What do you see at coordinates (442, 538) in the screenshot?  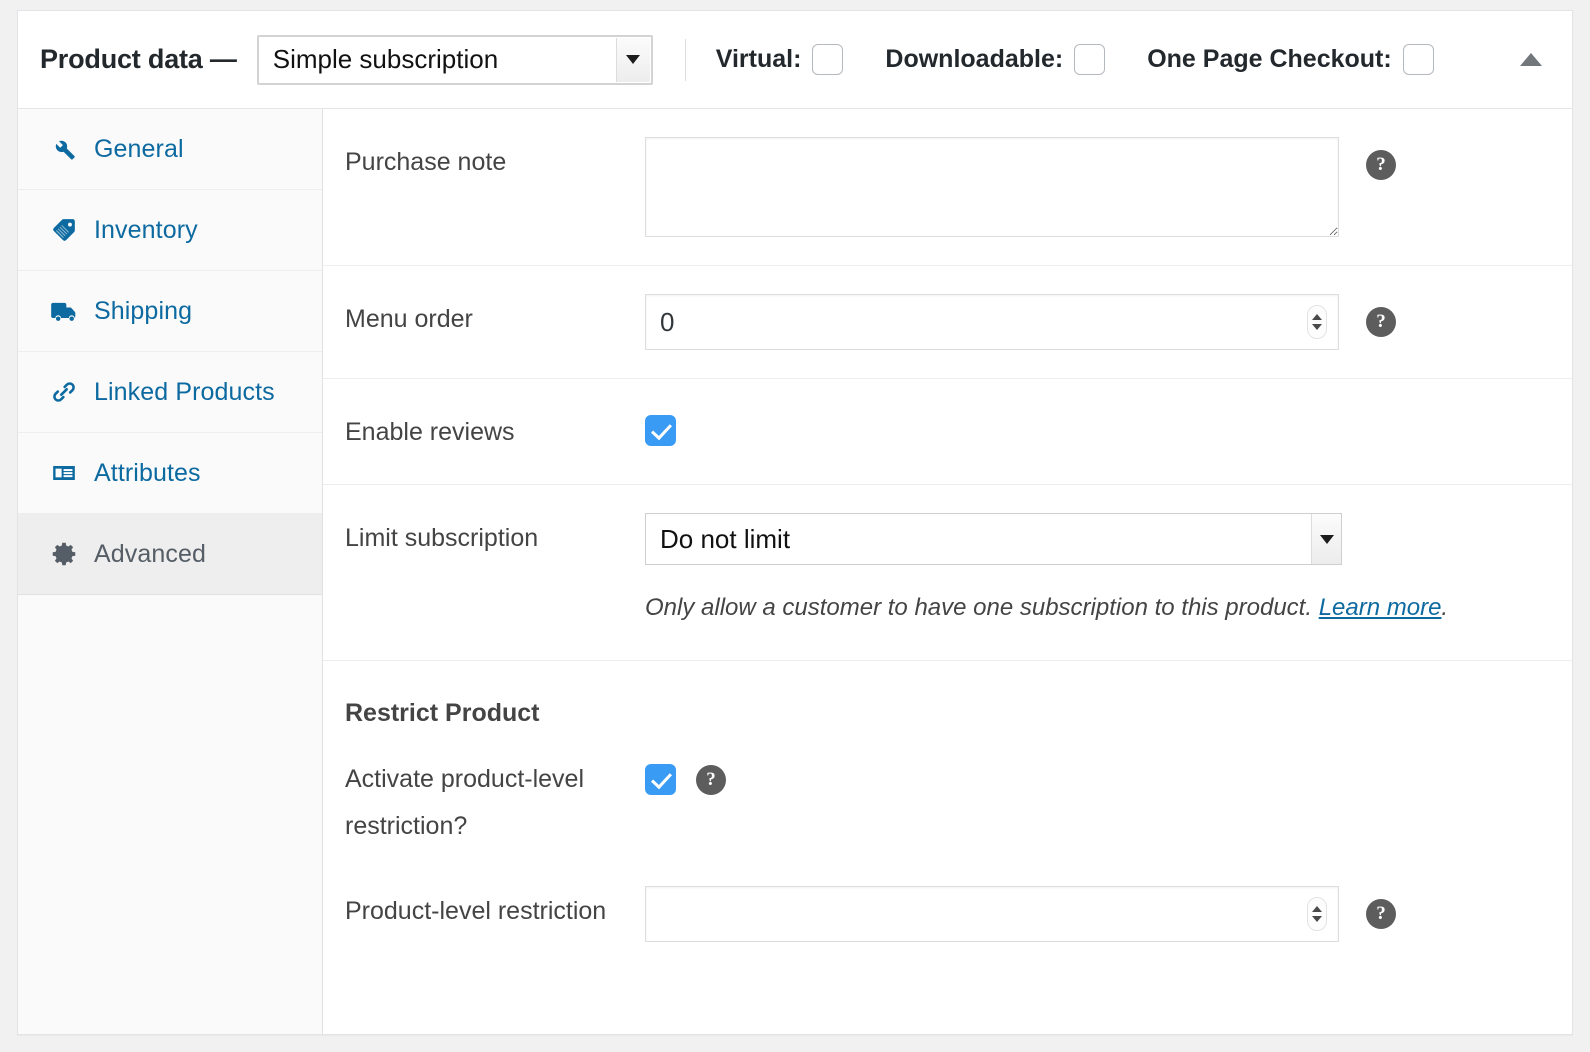 I see `limit-subscription-label: Limit subscription` at bounding box center [442, 538].